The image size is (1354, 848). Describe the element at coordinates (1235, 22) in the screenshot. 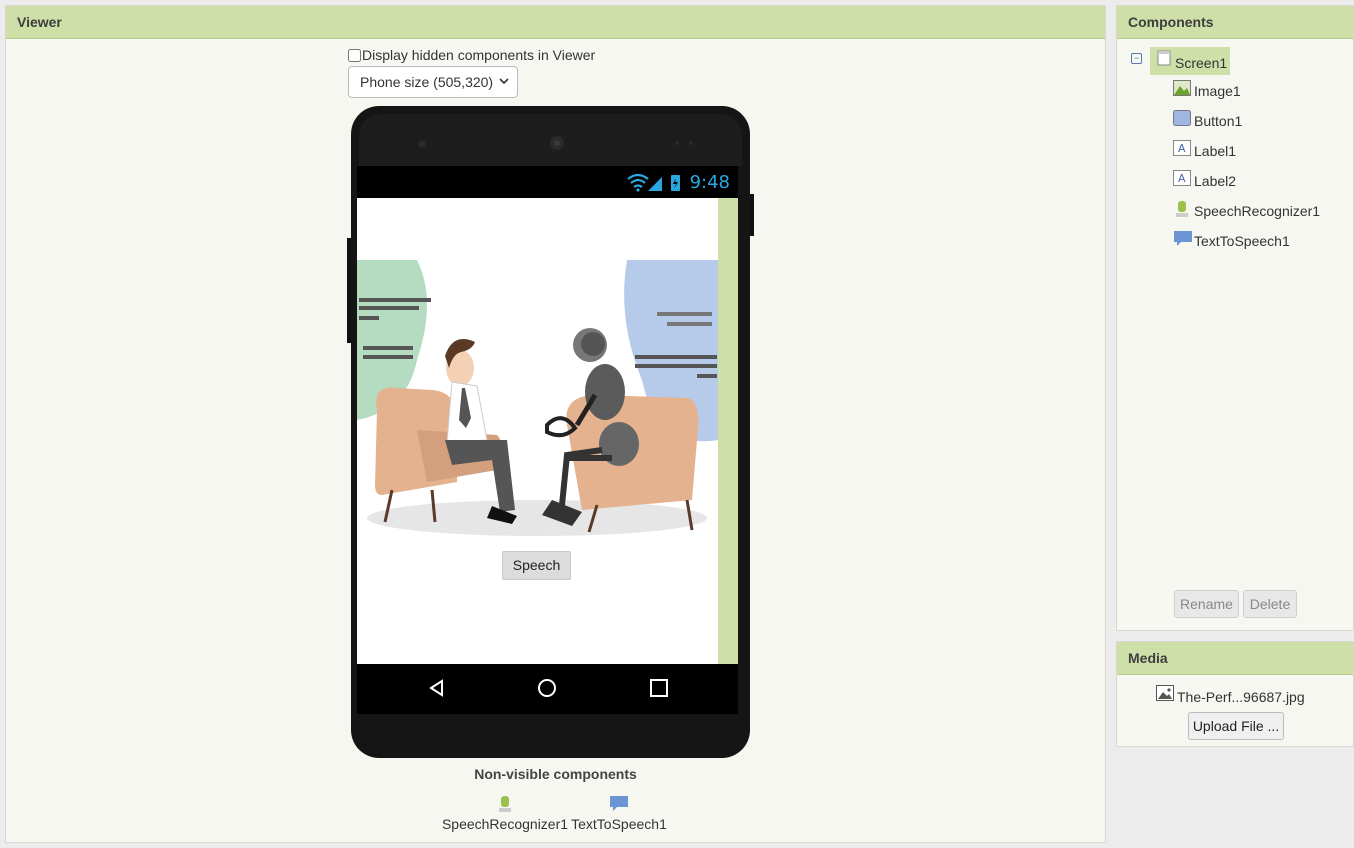

I see `components-title: Components` at that location.